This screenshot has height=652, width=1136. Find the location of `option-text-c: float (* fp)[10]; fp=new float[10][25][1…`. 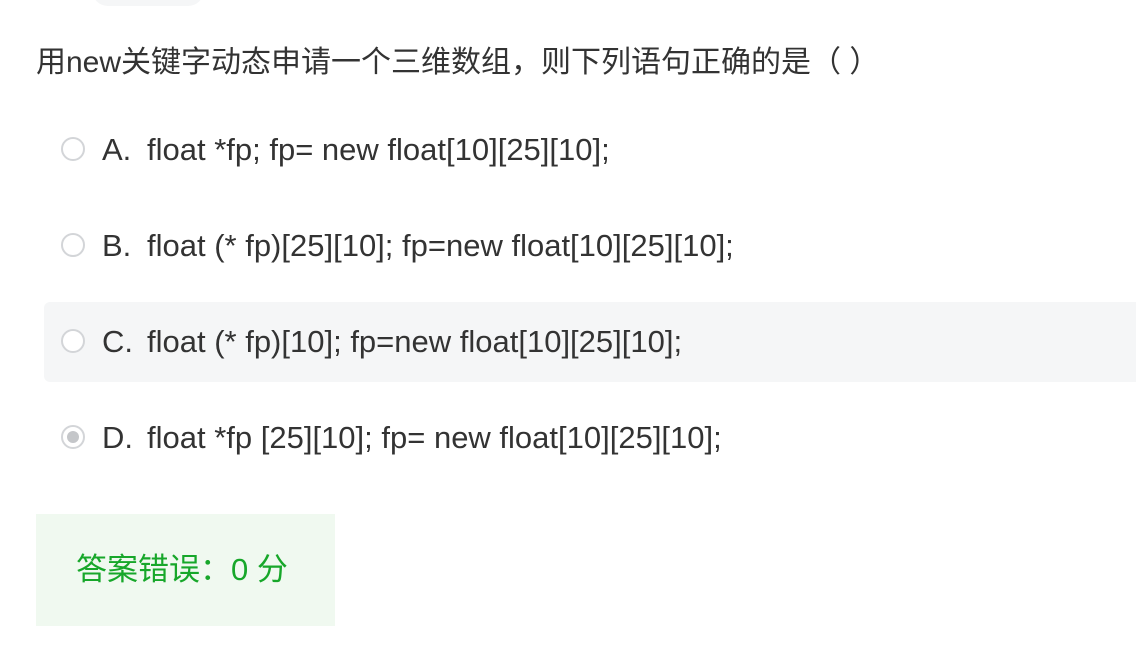

option-text-c: float (* fp)[10]; fp=new float[10][25][1… is located at coordinates (415, 341).